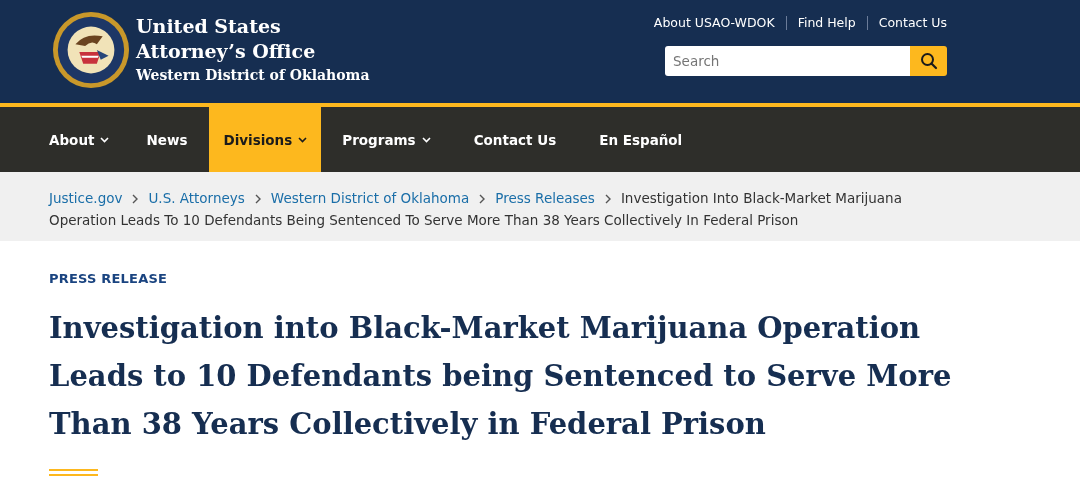  Describe the element at coordinates (761, 198) in the screenshot. I see `breadcrumb-current: Investigation Into Black-Market Marijuana` at that location.